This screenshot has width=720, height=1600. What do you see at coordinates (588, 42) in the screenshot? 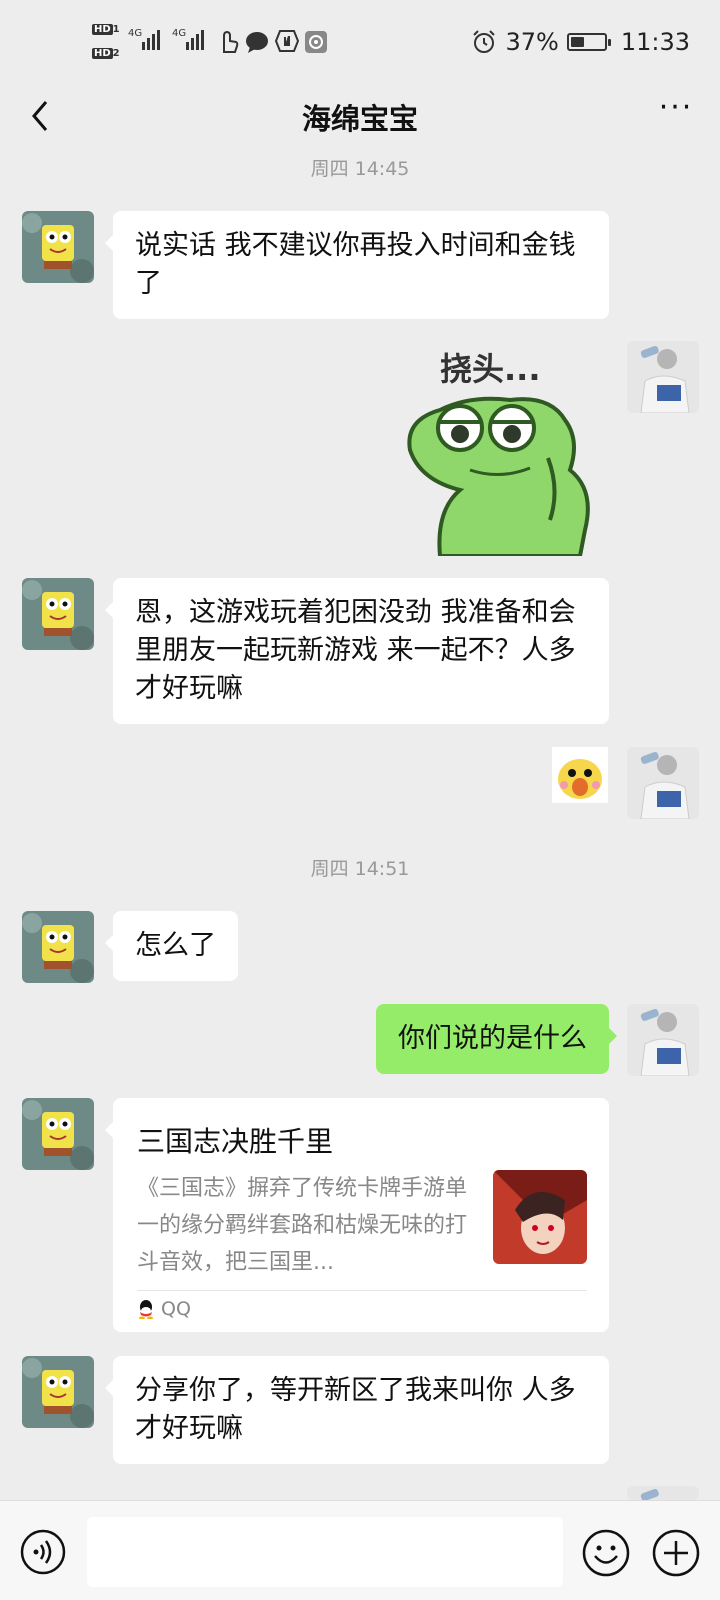
I see `battery-icon` at bounding box center [588, 42].